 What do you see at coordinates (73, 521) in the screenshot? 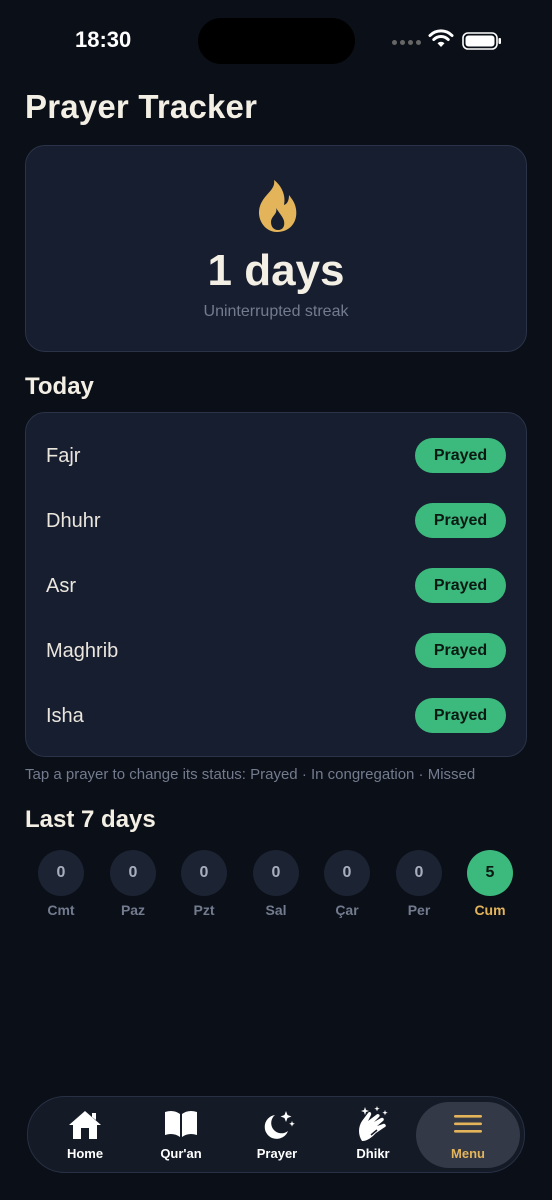
I see `prayer-name: Dhuhr` at bounding box center [73, 521].